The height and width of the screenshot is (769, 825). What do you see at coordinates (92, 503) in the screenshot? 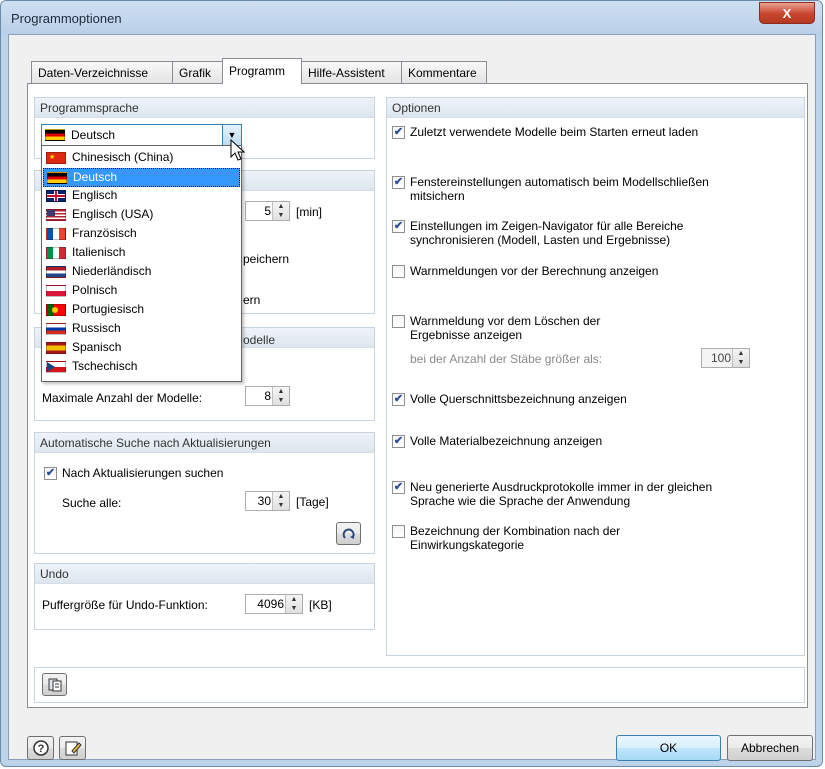
I see `update-interval-label: Suche alle:` at bounding box center [92, 503].